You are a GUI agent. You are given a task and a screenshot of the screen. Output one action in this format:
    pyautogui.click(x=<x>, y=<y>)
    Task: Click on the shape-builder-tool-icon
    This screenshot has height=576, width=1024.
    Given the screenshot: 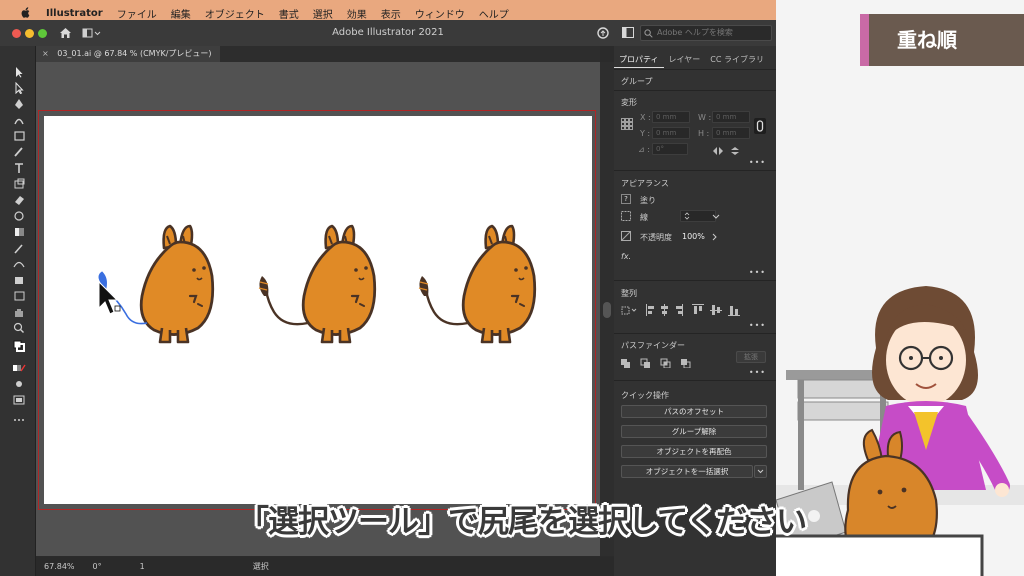 What is the action you would take?
    pyautogui.click(x=19, y=216)
    